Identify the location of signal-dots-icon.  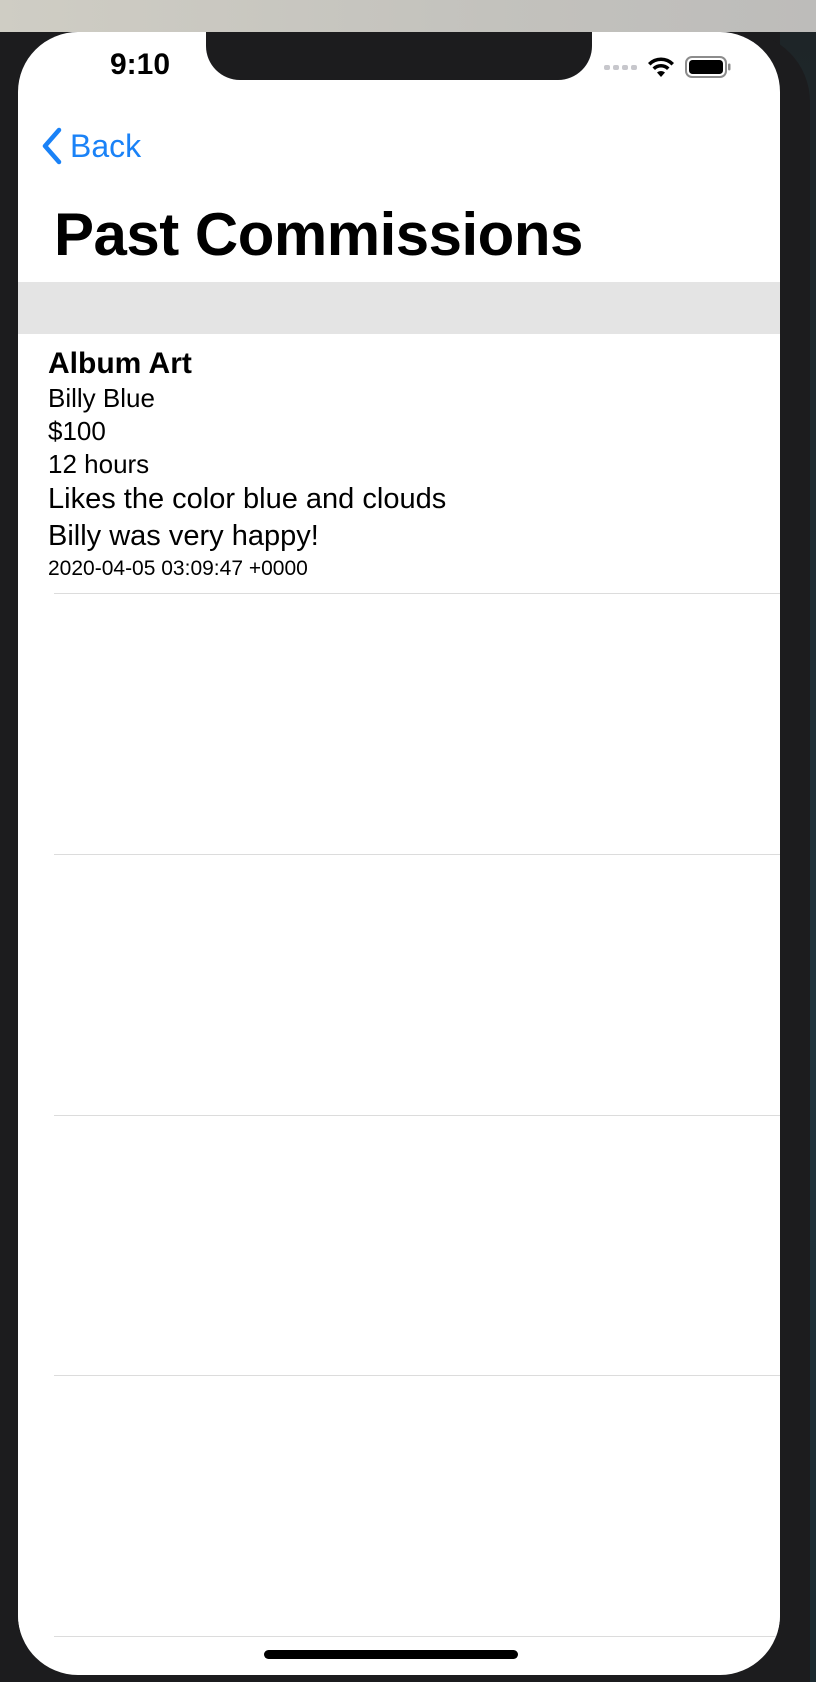
(620, 67).